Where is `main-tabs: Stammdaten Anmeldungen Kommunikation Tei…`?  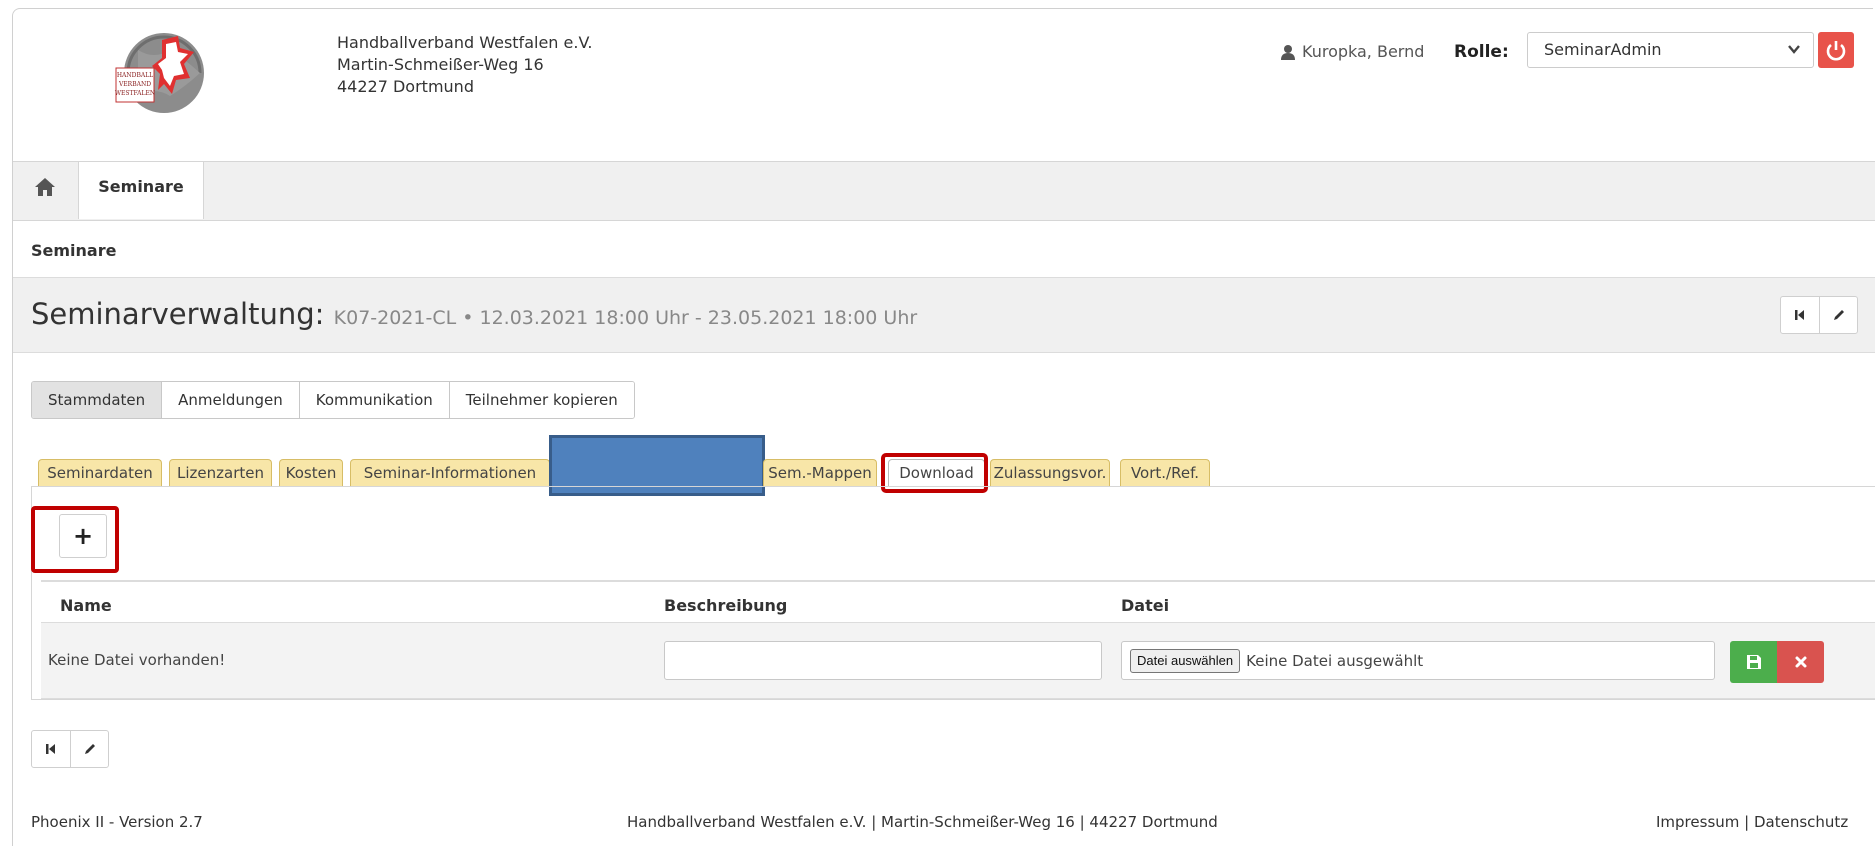
main-tabs: Stammdaten Anmeldungen Kommunikation Tei… is located at coordinates (333, 400).